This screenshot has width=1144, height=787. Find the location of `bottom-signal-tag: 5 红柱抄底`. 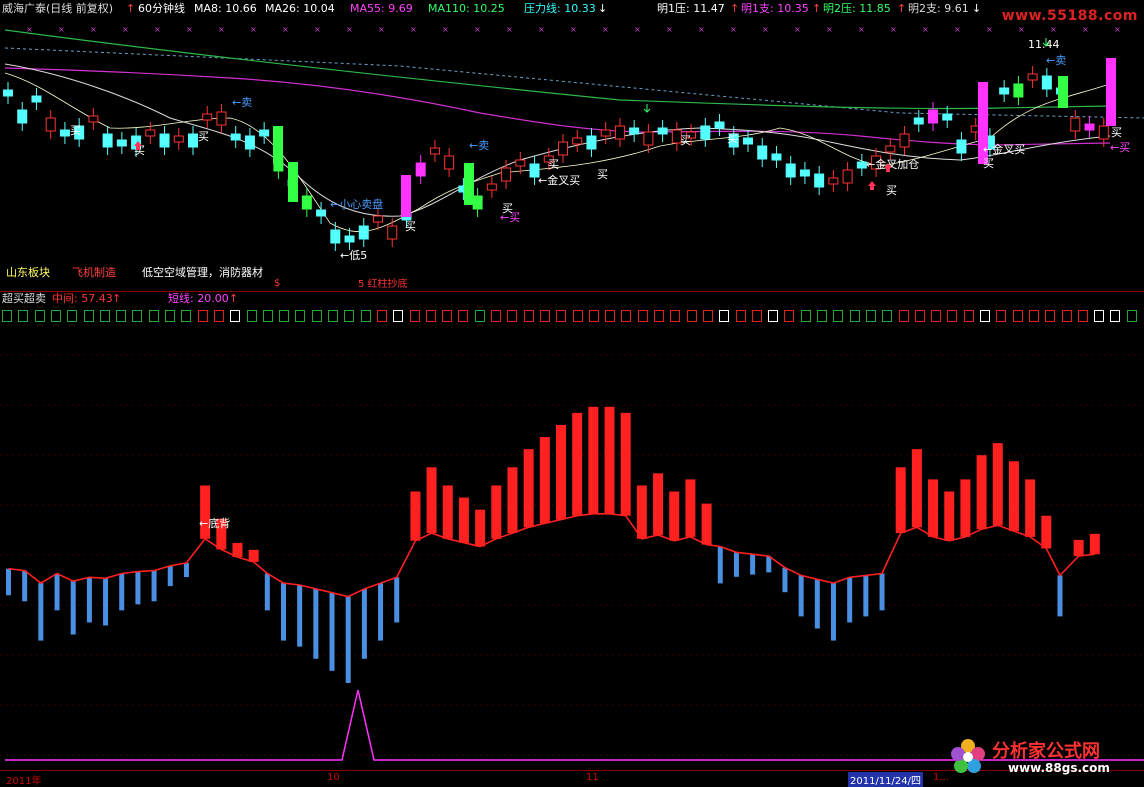

bottom-signal-tag: 5 红柱抄底 is located at coordinates (383, 284).